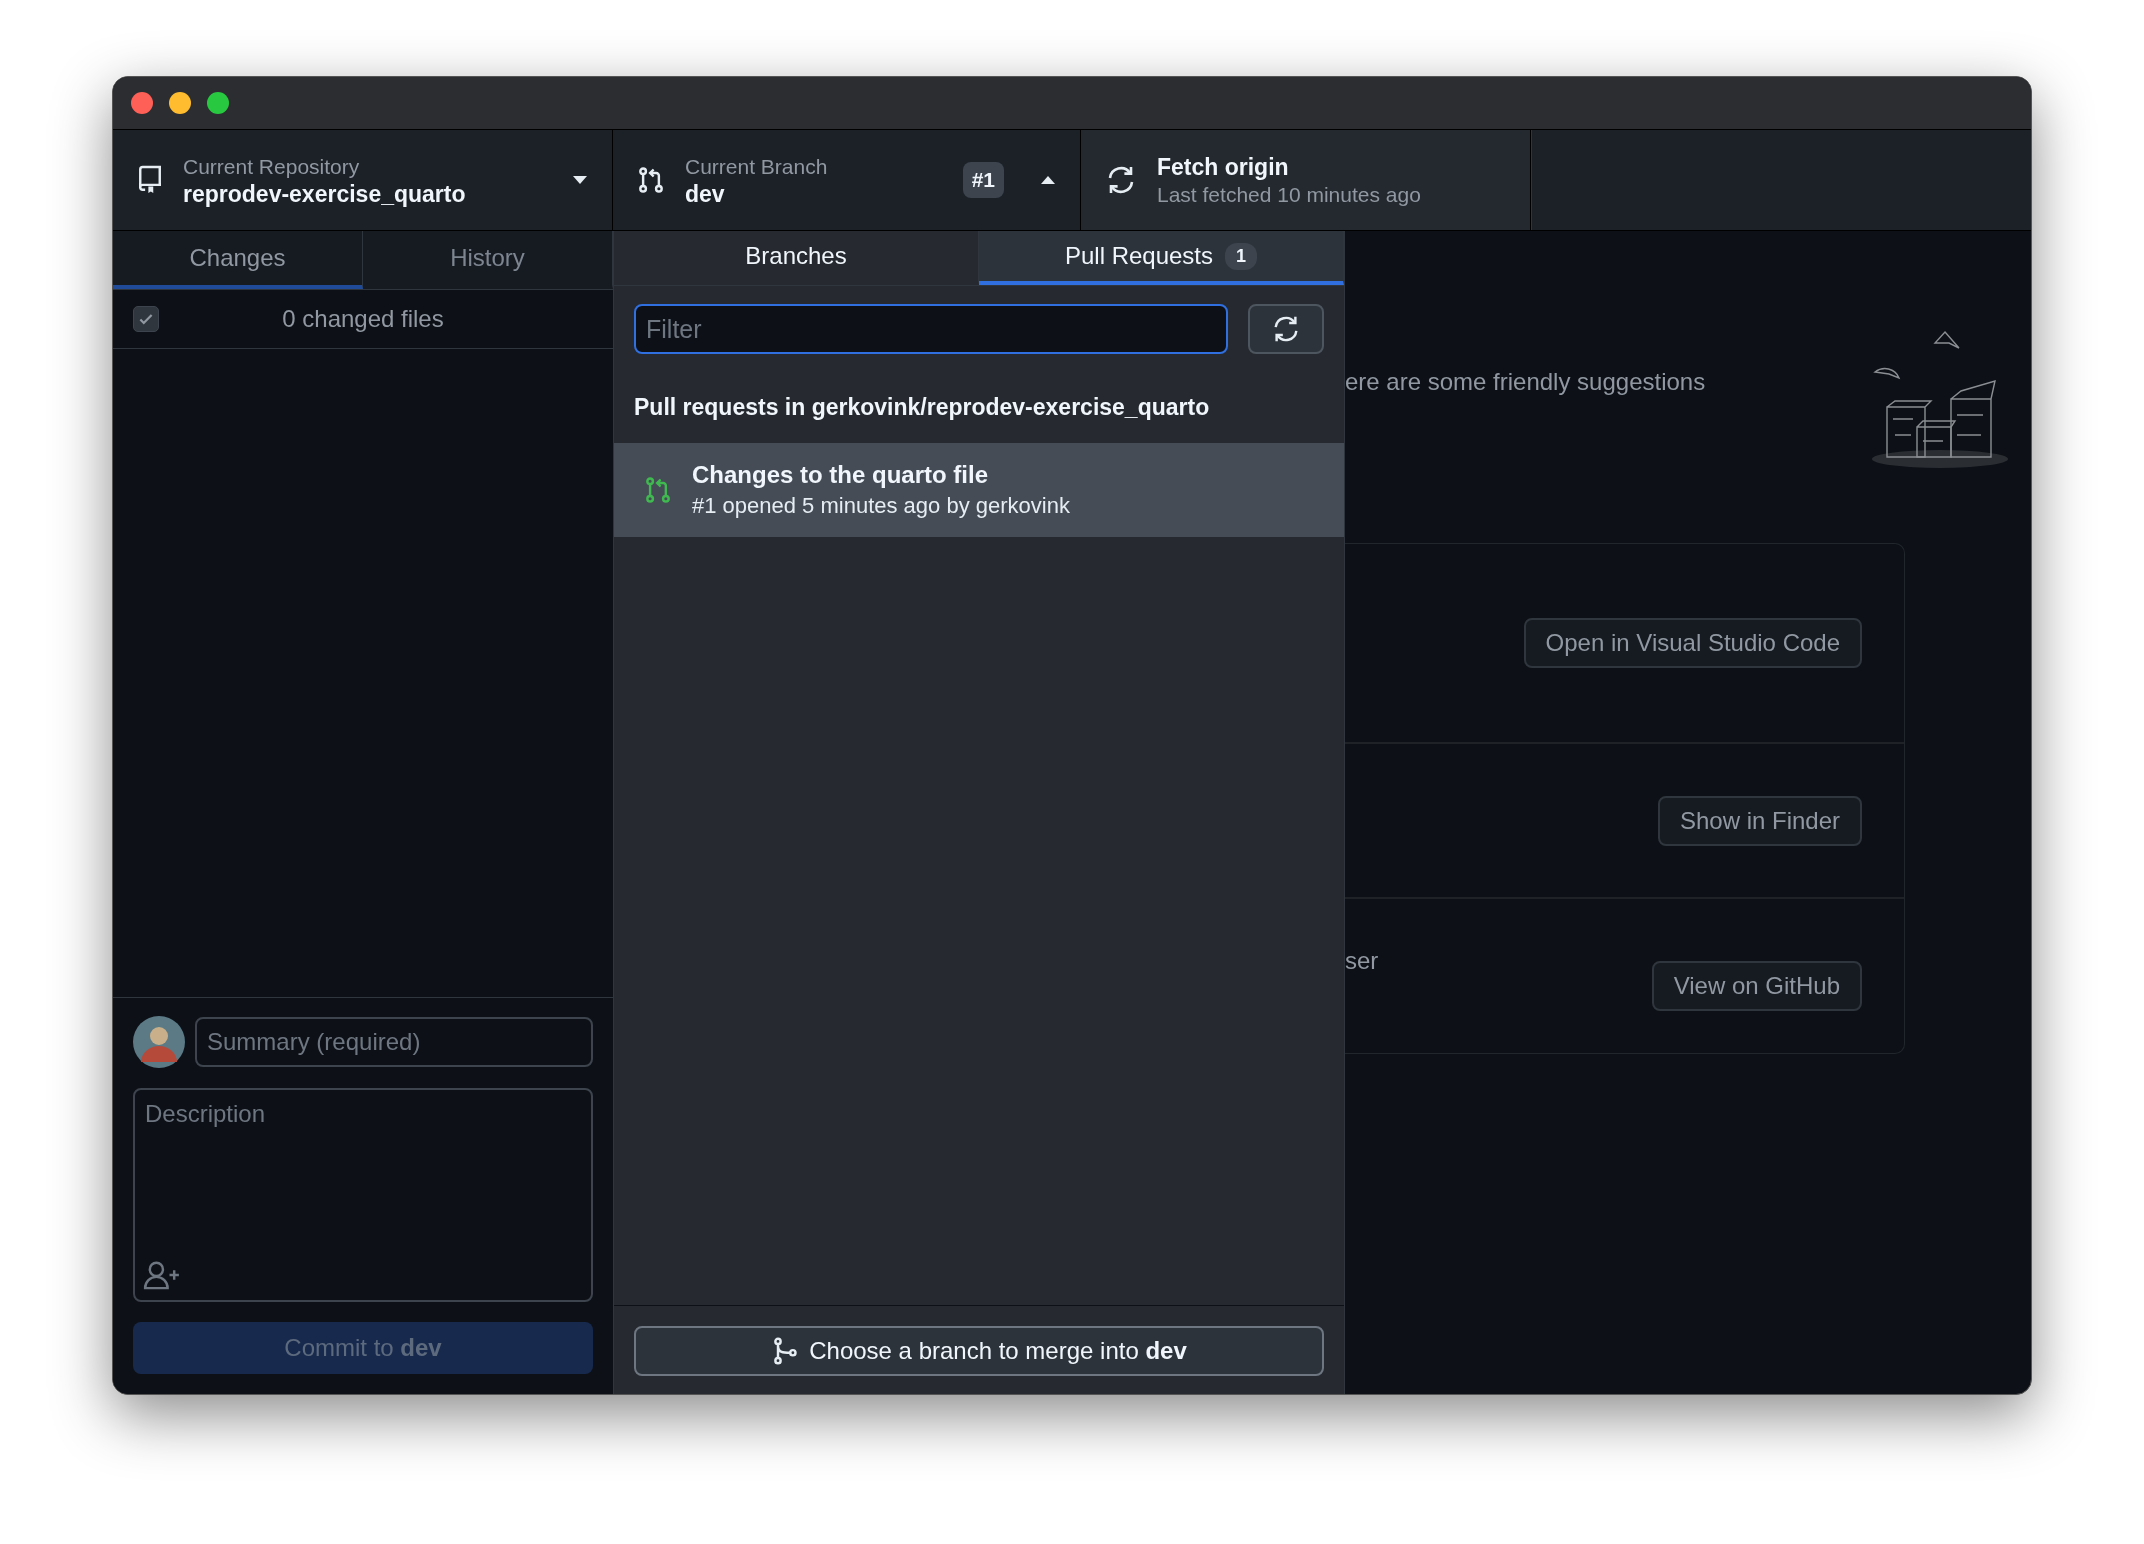 The image size is (2144, 1544). What do you see at coordinates (218, 103) in the screenshot?
I see `zoom-icon` at bounding box center [218, 103].